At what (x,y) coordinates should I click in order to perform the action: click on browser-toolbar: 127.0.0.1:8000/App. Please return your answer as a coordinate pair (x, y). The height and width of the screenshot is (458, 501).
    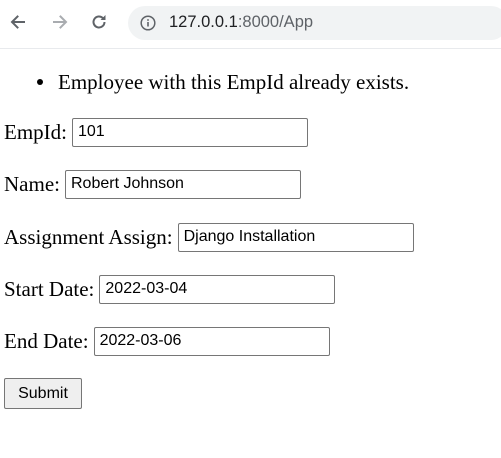
    Looking at the image, I should click on (250, 24).